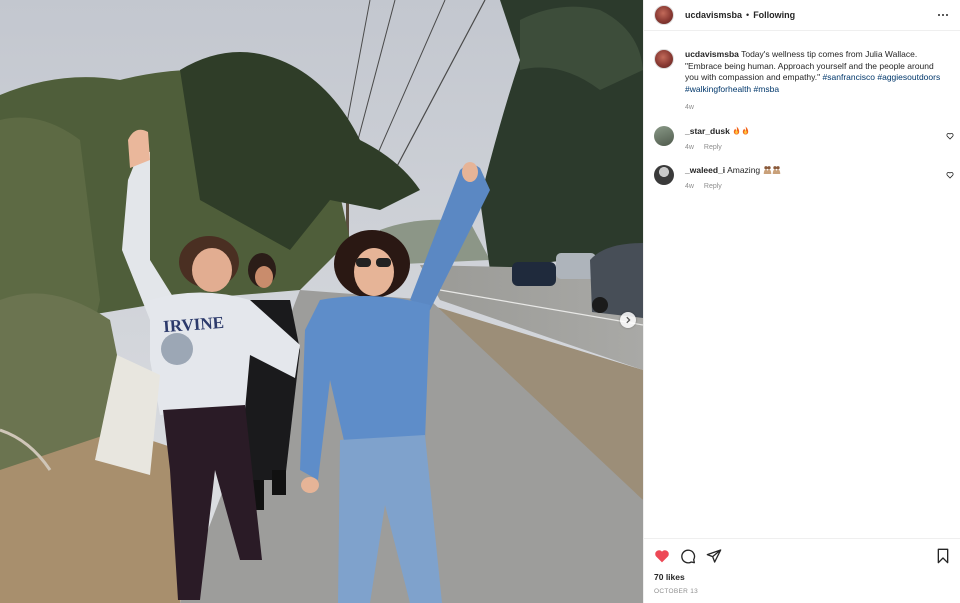 Image resolution: width=960 pixels, height=603 pixels. Describe the element at coordinates (707, 131) in the screenshot. I see `commenter-username: _star_dusk` at that location.